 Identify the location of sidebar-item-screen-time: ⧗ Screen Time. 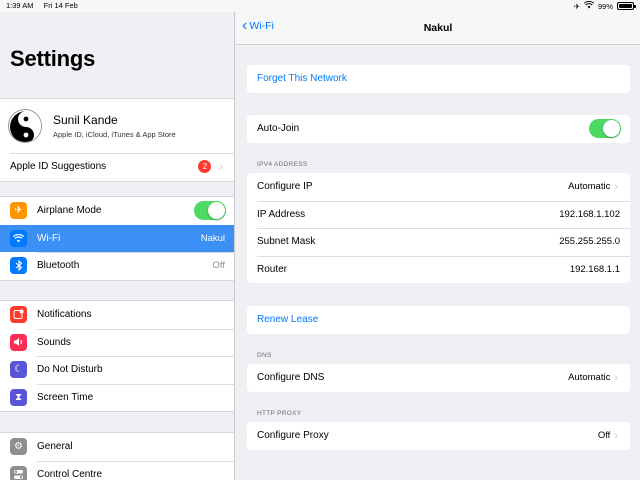
(117, 397).